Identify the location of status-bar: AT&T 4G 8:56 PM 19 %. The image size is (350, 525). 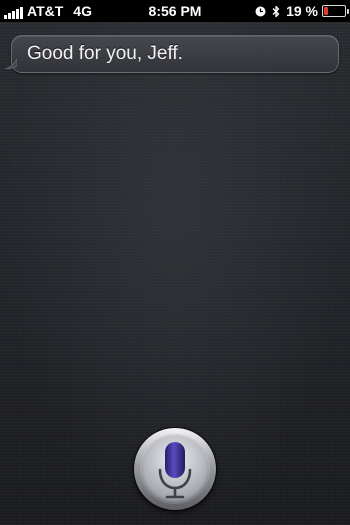
(175, 11).